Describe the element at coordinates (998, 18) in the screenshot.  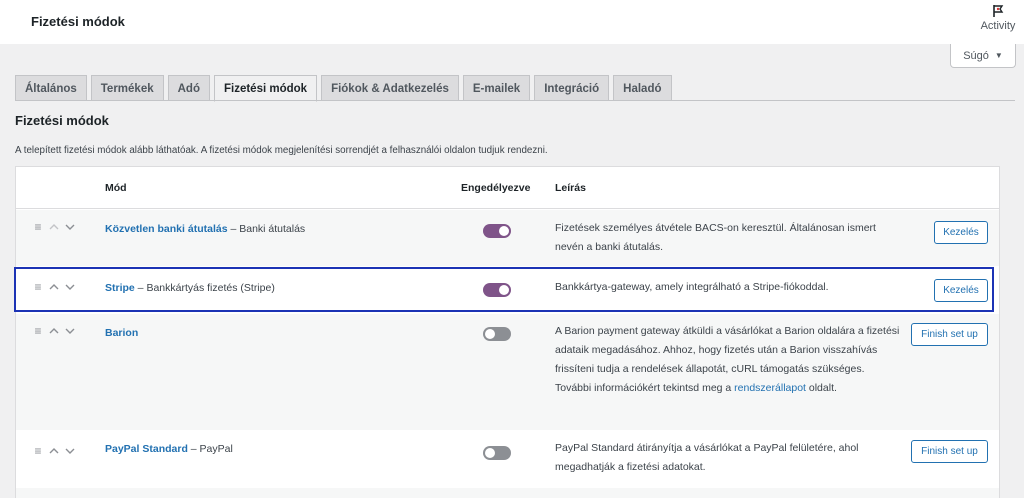
I see `activity-button: Activity` at that location.